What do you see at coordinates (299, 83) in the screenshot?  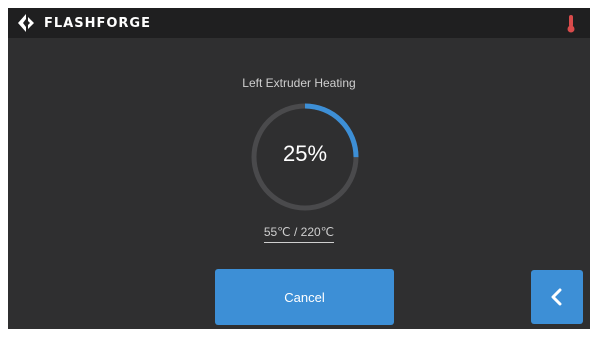 I see `heating-title: Left Extruder Heating` at bounding box center [299, 83].